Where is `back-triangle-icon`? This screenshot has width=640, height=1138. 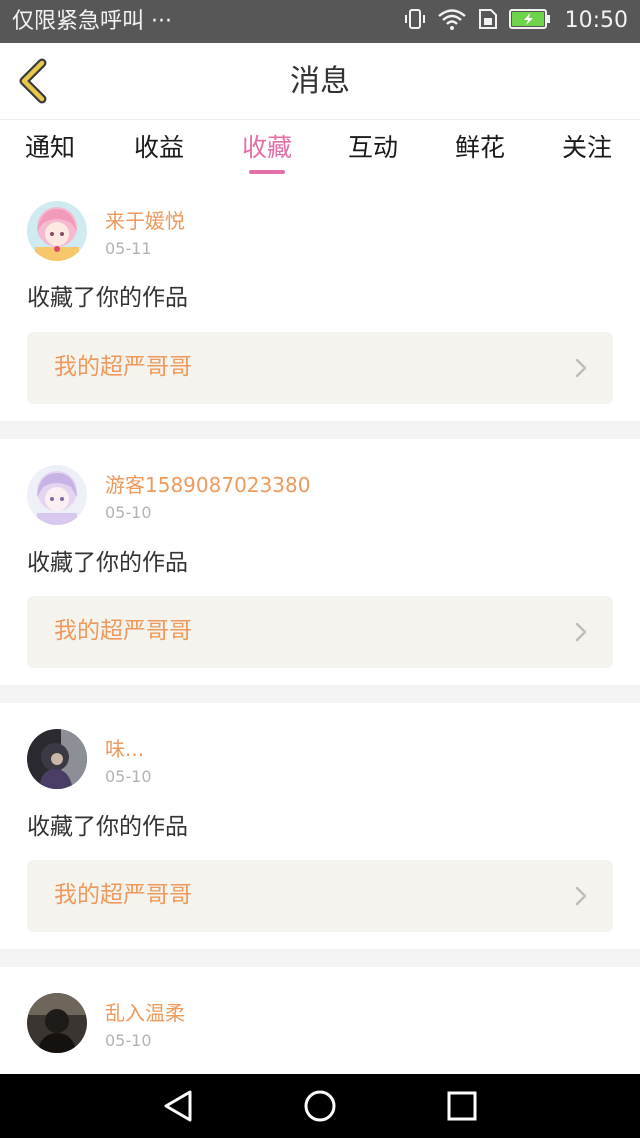 back-triangle-icon is located at coordinates (178, 1106).